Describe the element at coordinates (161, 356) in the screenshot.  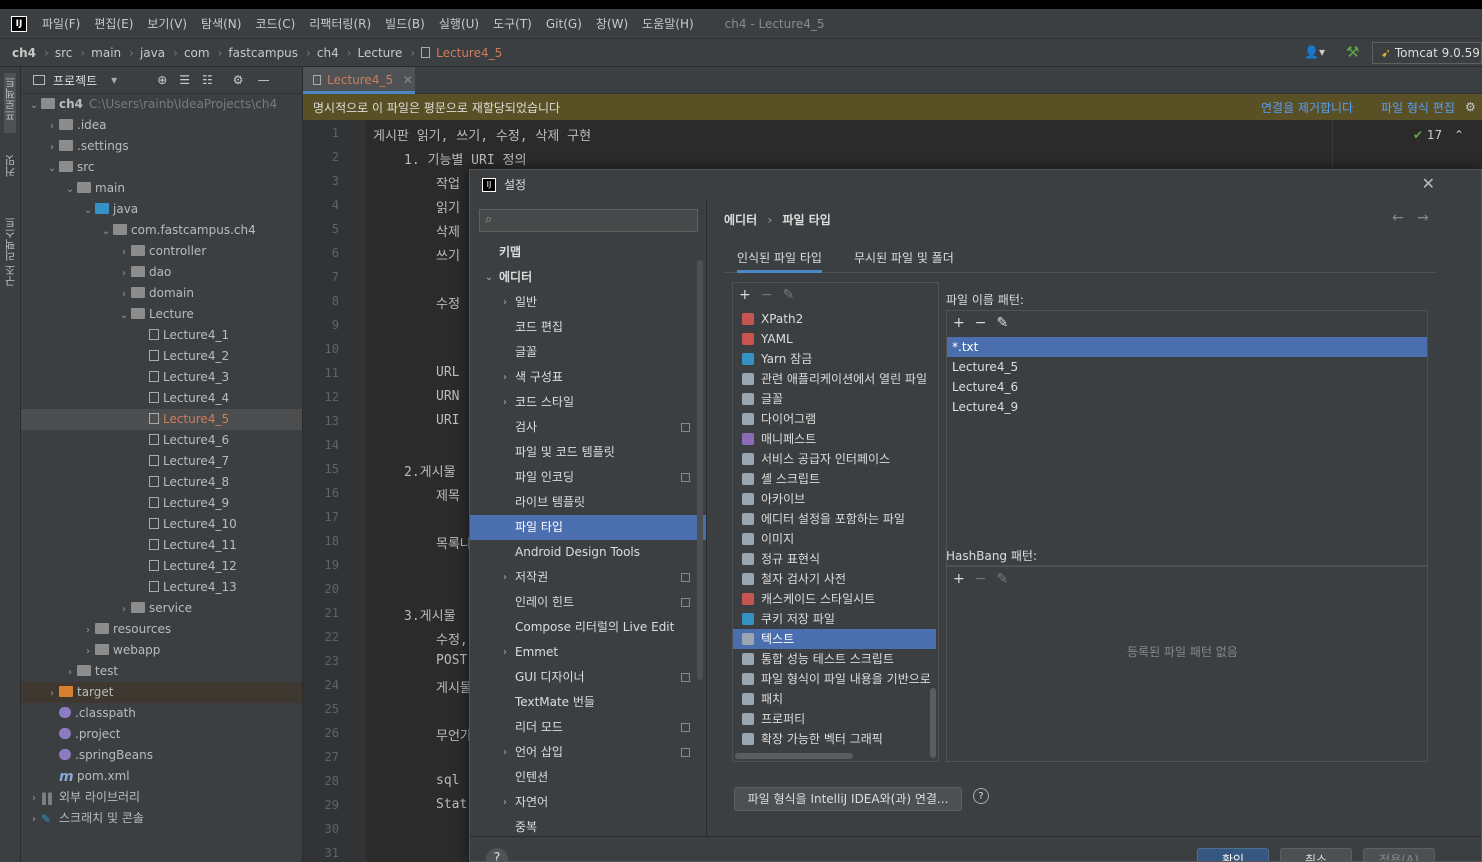
I see `tree-item: Lecture4_2` at that location.